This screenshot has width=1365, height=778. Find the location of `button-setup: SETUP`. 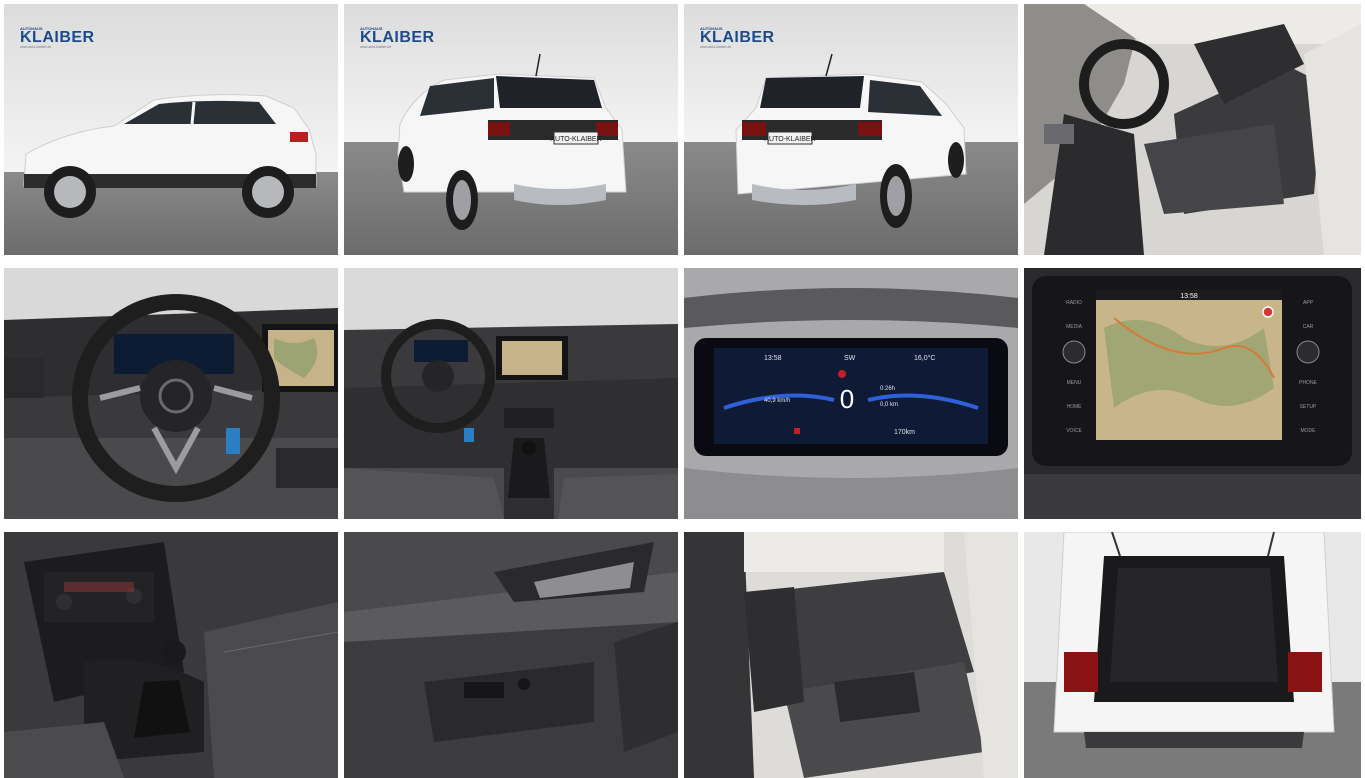

button-setup: SETUP is located at coordinates (1308, 407).